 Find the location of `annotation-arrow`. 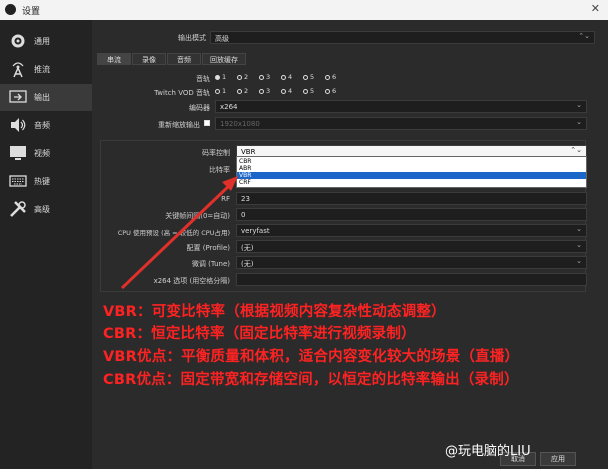

annotation-arrow is located at coordinates (179, 233).